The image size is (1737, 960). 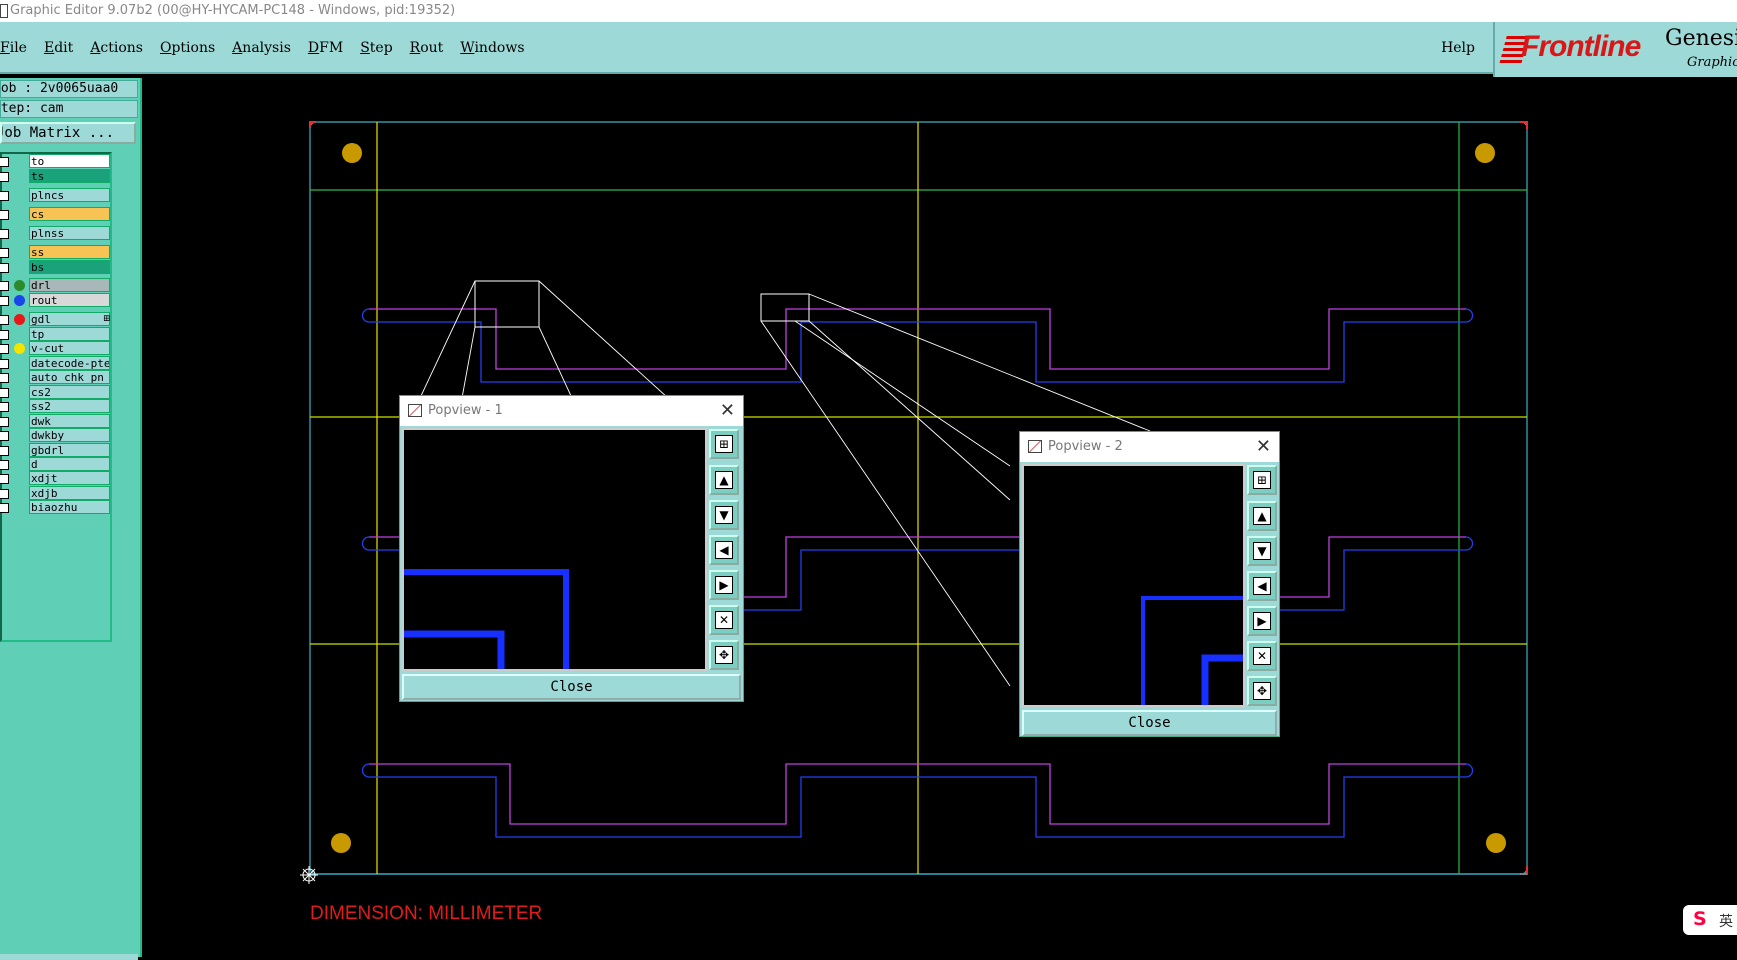 I want to click on layer-row-xdjb: xdjb, so click(x=56, y=493).